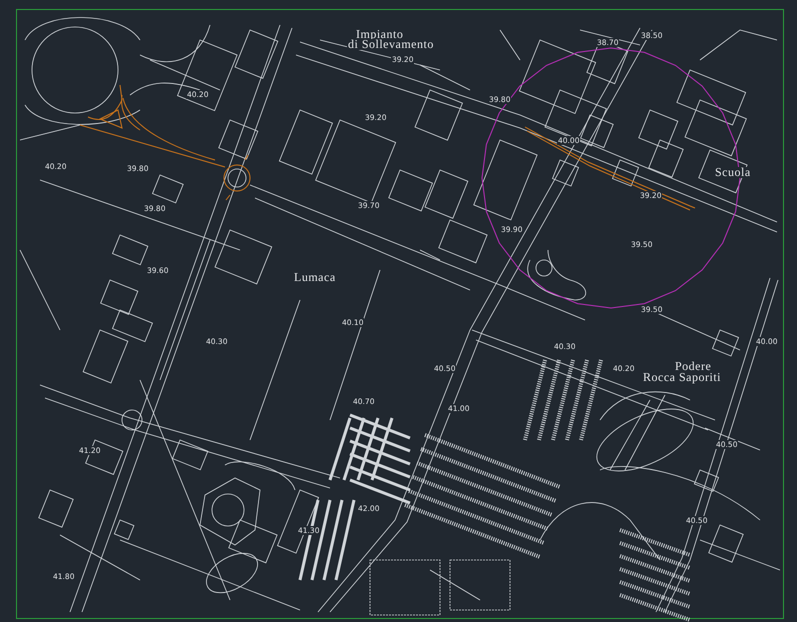 The image size is (797, 622). I want to click on place-name-label: Scuola, so click(733, 172).